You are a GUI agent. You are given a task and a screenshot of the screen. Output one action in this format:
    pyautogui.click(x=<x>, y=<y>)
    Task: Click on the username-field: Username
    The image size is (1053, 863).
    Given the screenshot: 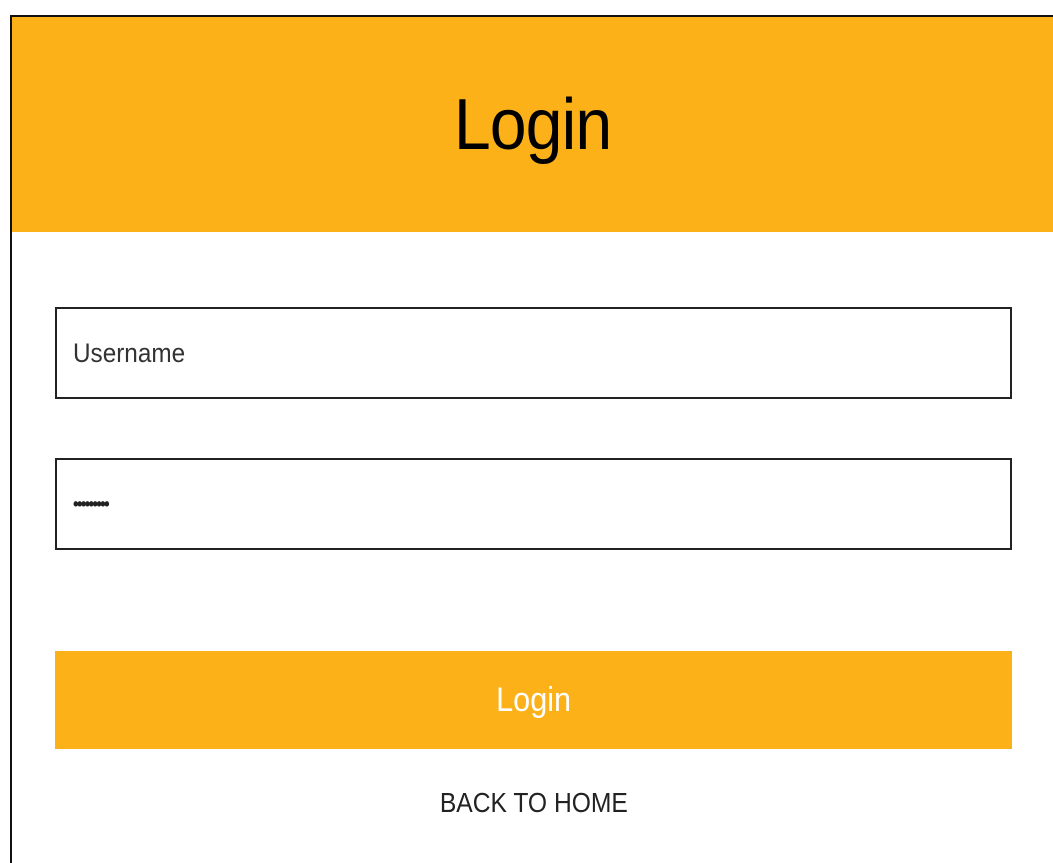 What is the action you would take?
    pyautogui.click(x=533, y=353)
    